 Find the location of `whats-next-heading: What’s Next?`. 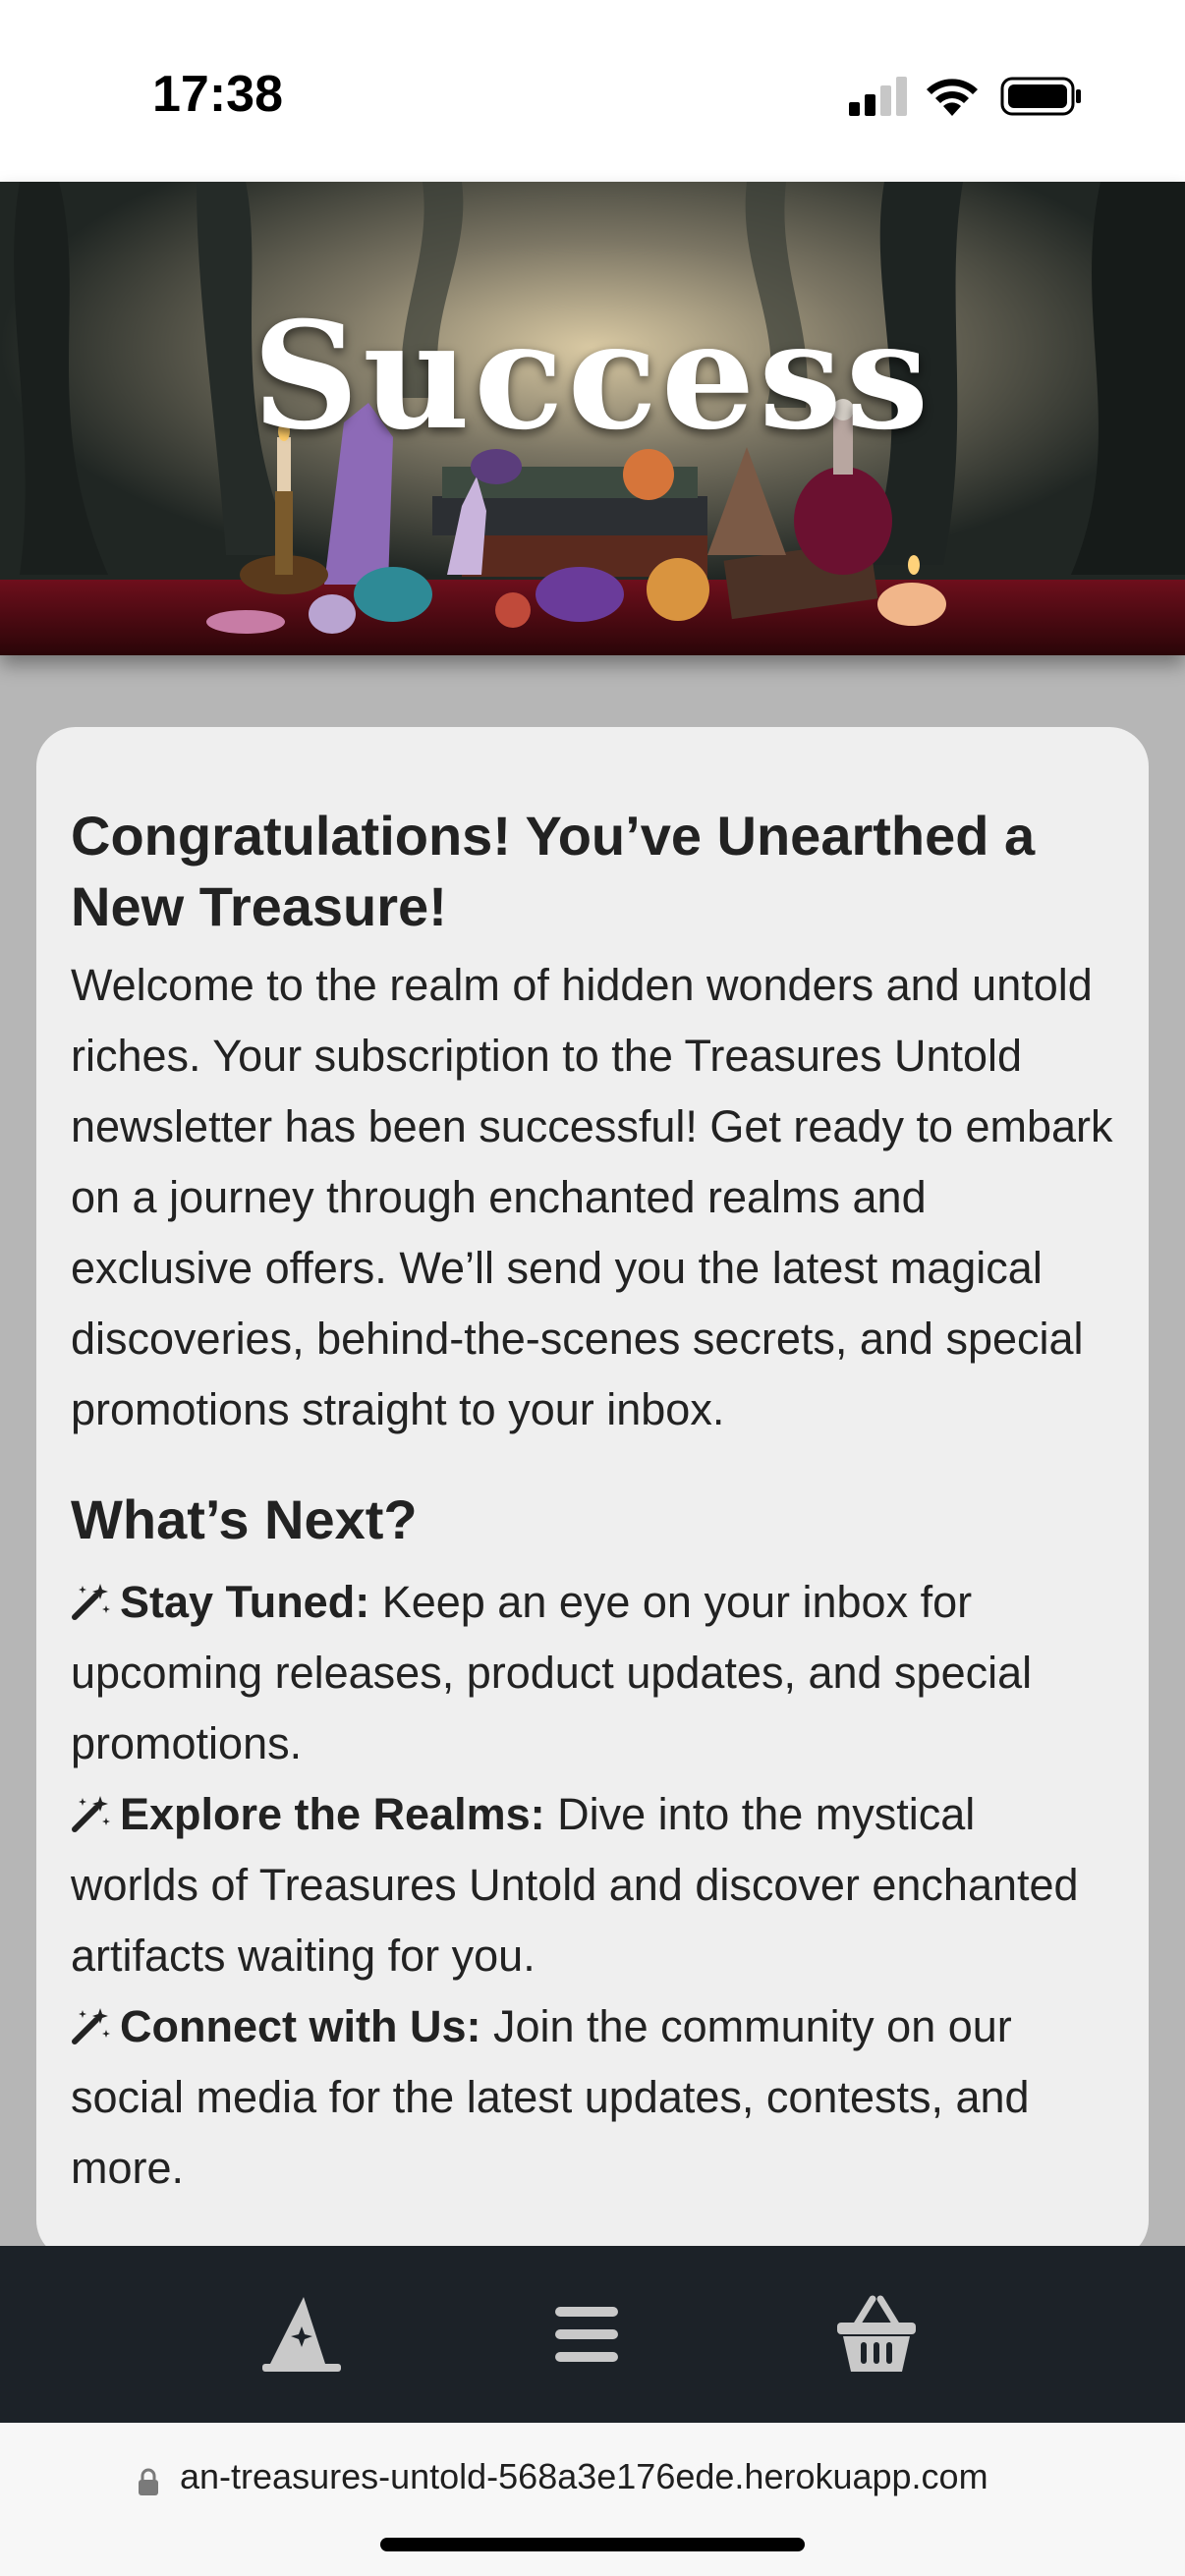

whats-next-heading: What’s Next? is located at coordinates (245, 1519).